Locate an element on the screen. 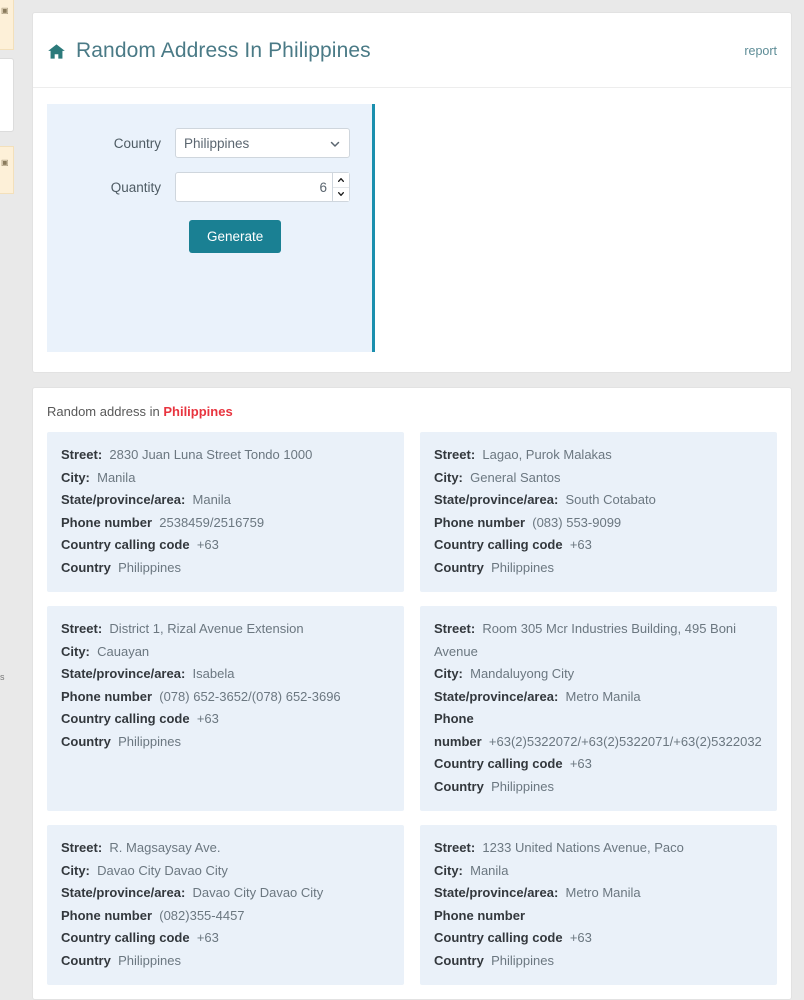 Image resolution: width=804 pixels, height=1000 pixels. address-field-value: Mandaluyong City is located at coordinates (522, 674).